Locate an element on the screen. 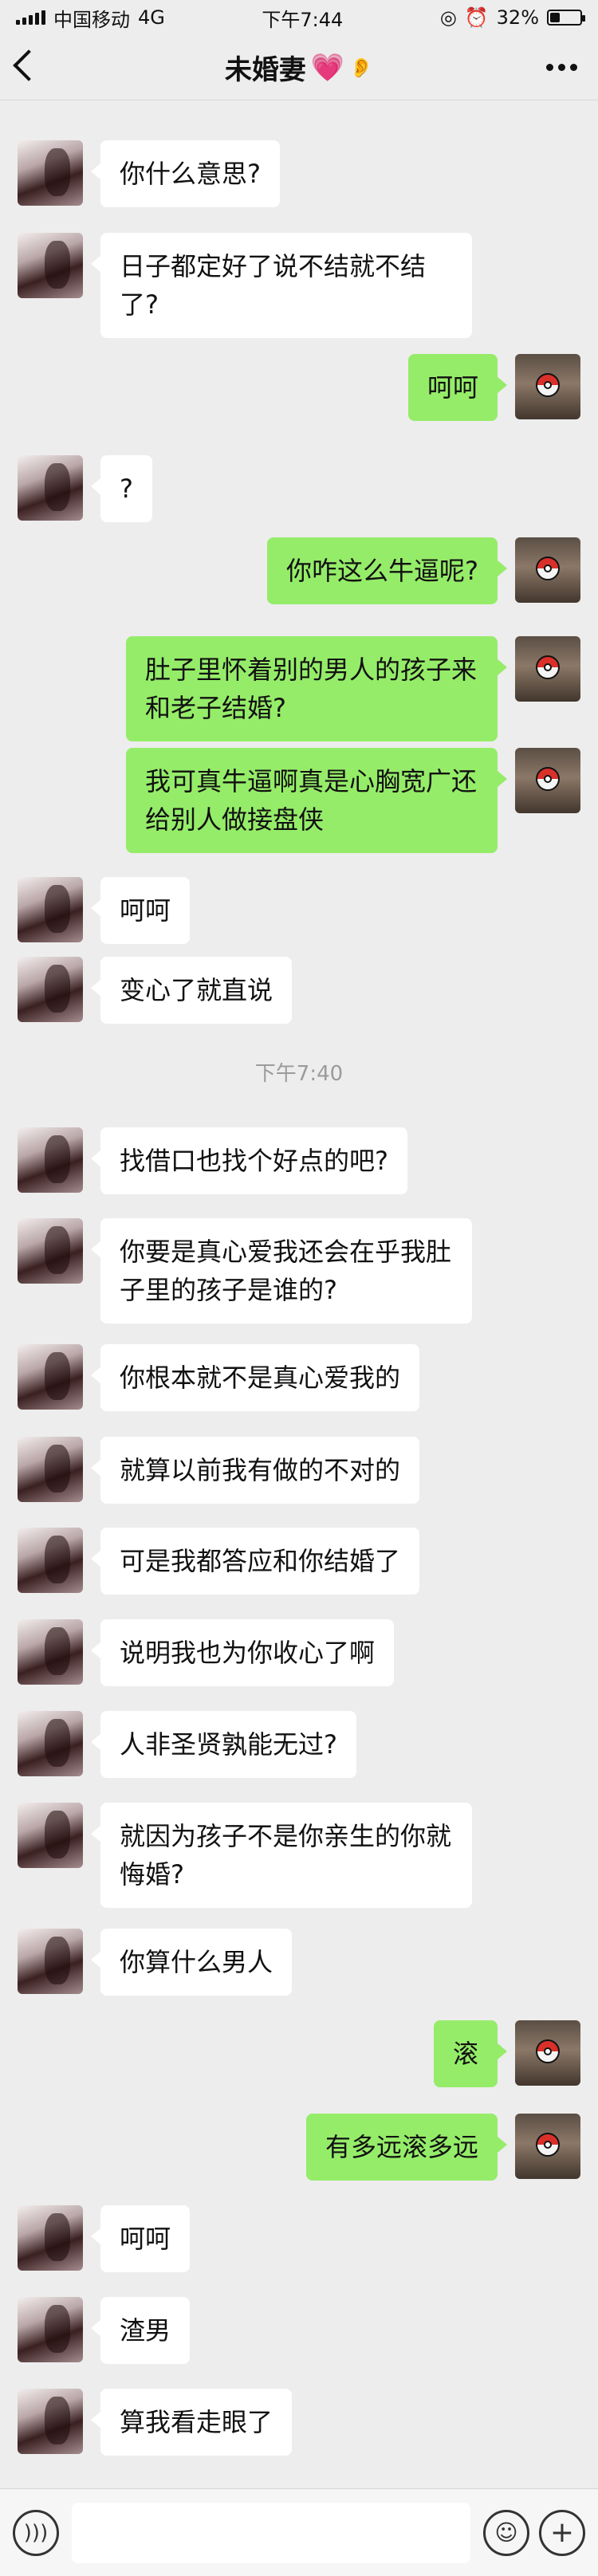 Image resolution: width=598 pixels, height=2576 pixels. outgoing-message: 我可真牛逼啊真是心胸宽广还给别人做接盘侠 is located at coordinates (299, 801).